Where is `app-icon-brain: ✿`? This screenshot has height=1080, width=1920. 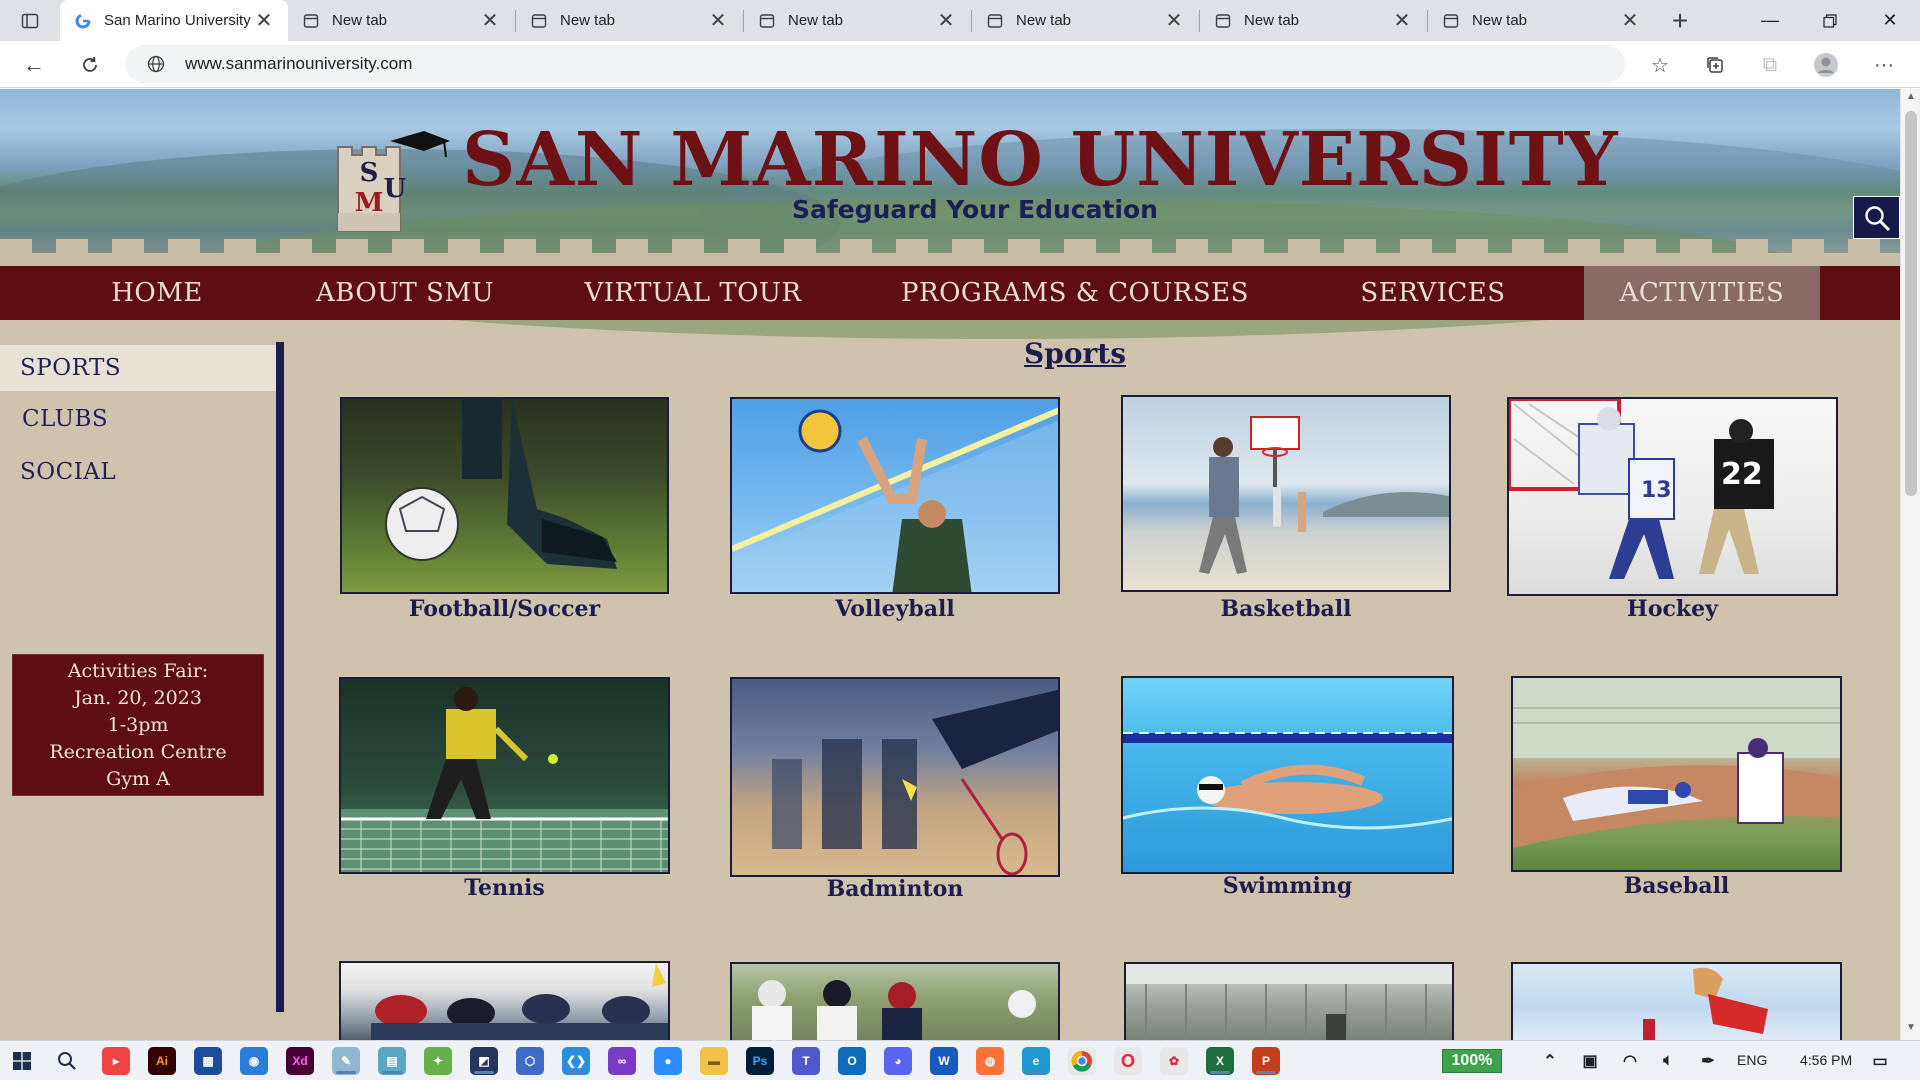
app-icon-brain: ✿ is located at coordinates (1174, 1061).